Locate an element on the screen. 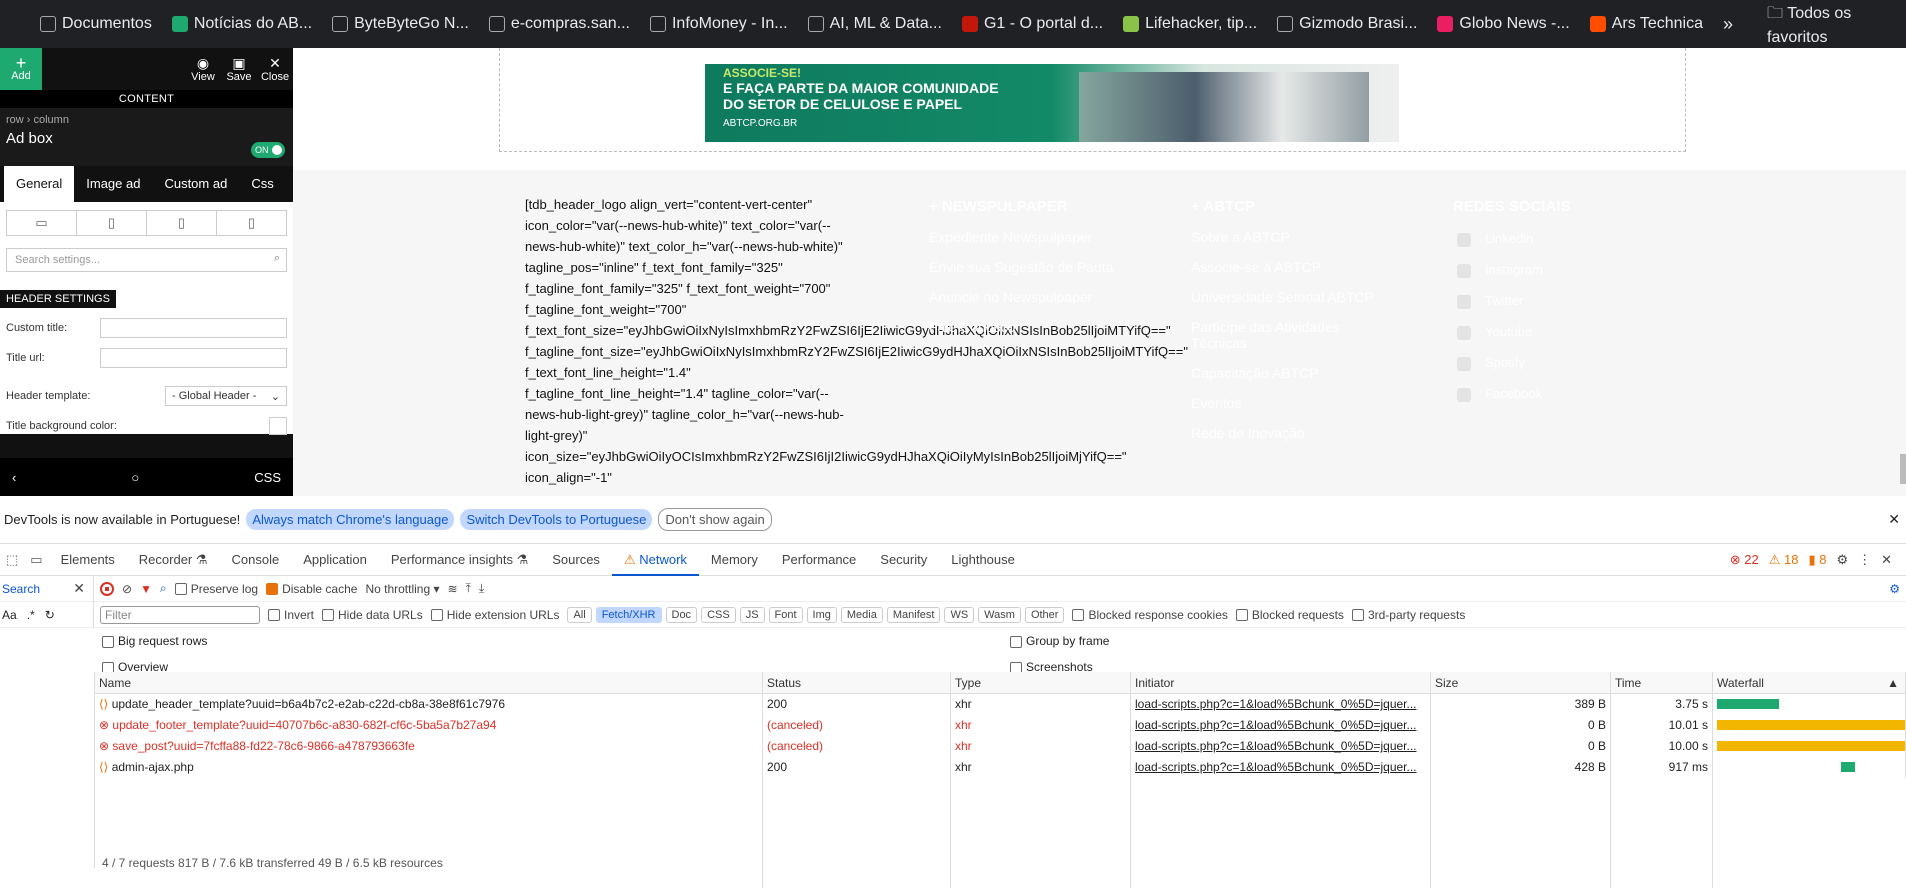 This screenshot has width=1906, height=888. dont-show-again-button: Don't show again is located at coordinates (715, 519).